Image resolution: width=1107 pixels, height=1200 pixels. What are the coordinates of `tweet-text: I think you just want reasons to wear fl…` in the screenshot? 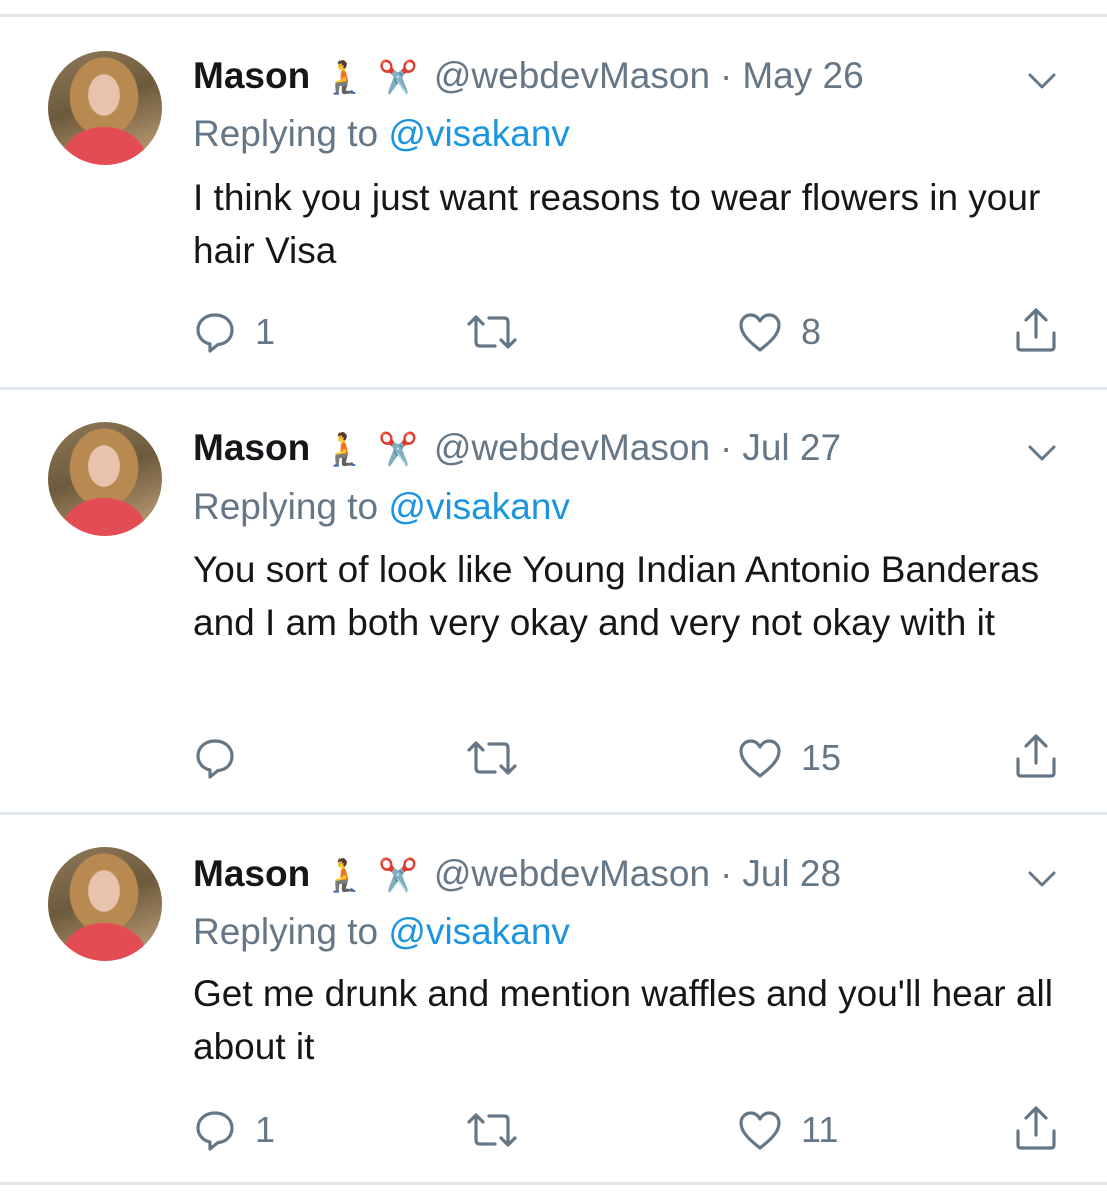 It's located at (617, 224).